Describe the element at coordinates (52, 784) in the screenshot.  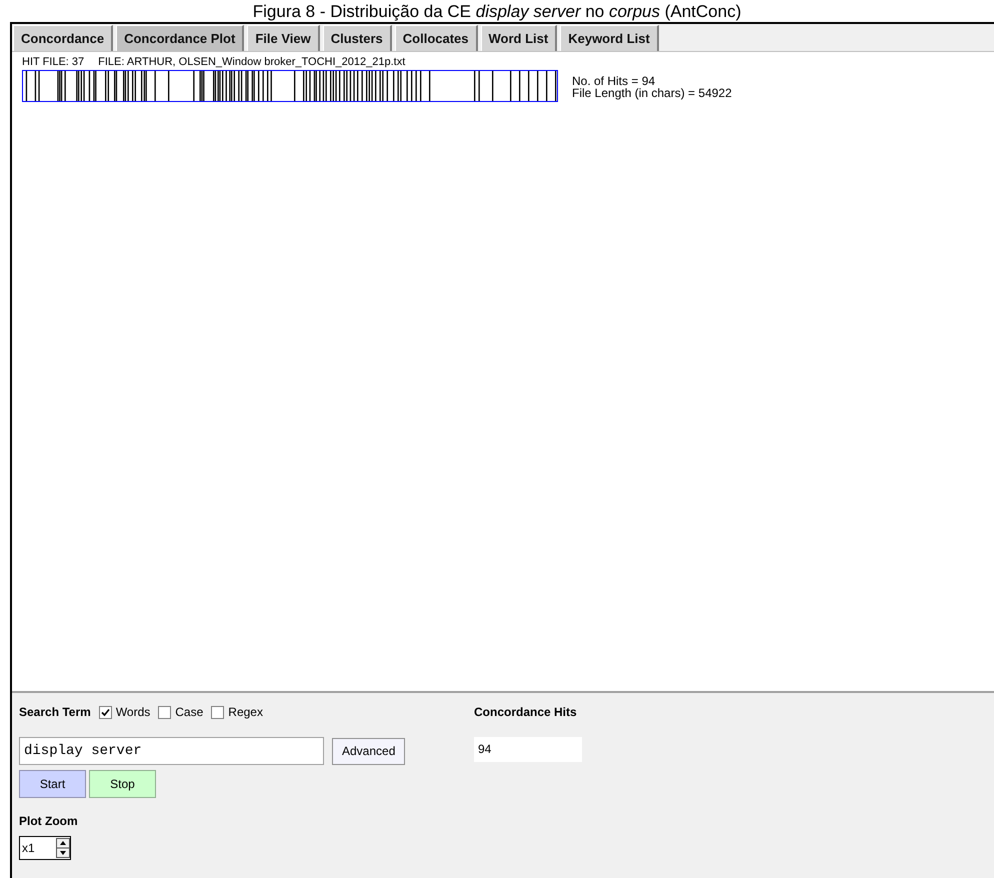
I see `start-button: Start` at that location.